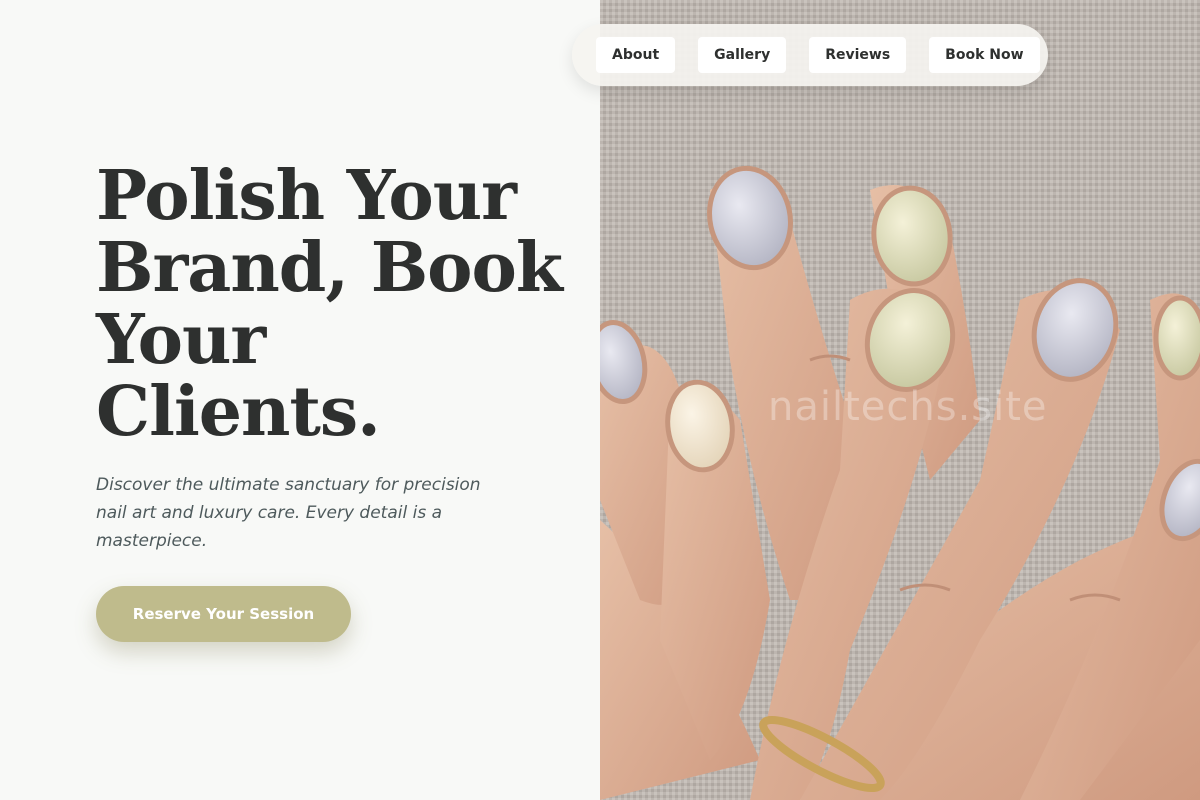 The height and width of the screenshot is (800, 1200). I want to click on headline-line: Polish Your, so click(306, 196).